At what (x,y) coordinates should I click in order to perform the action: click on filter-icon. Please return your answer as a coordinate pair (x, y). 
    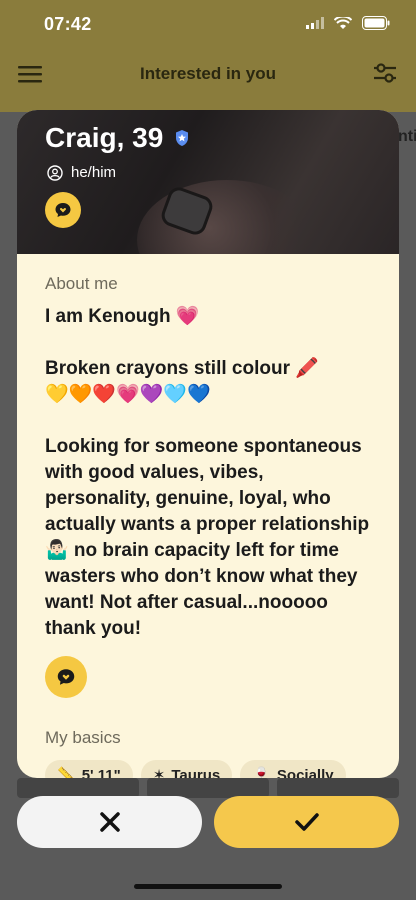
    Looking at the image, I should click on (385, 73).